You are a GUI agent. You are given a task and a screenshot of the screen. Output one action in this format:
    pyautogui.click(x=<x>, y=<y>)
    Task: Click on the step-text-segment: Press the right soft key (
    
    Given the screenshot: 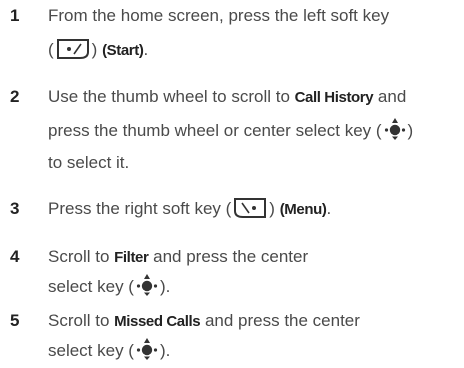 What is the action you would take?
    pyautogui.click(x=140, y=208)
    